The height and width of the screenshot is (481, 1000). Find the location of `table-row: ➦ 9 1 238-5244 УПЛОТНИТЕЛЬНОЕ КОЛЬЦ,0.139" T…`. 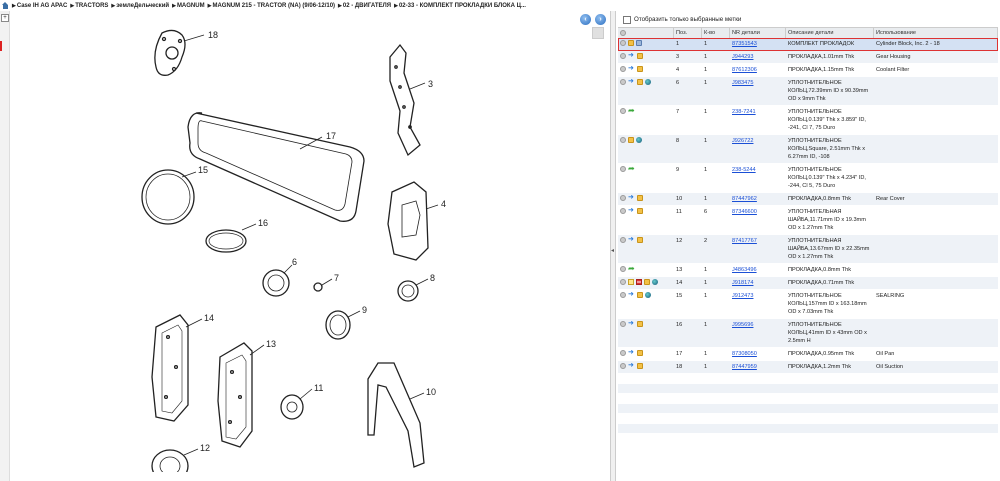

table-row: ➦ 9 1 238-5244 УПЛОТНИТЕЛЬНОЕ КОЛЬЦ,0.139" T… is located at coordinates (808, 178).